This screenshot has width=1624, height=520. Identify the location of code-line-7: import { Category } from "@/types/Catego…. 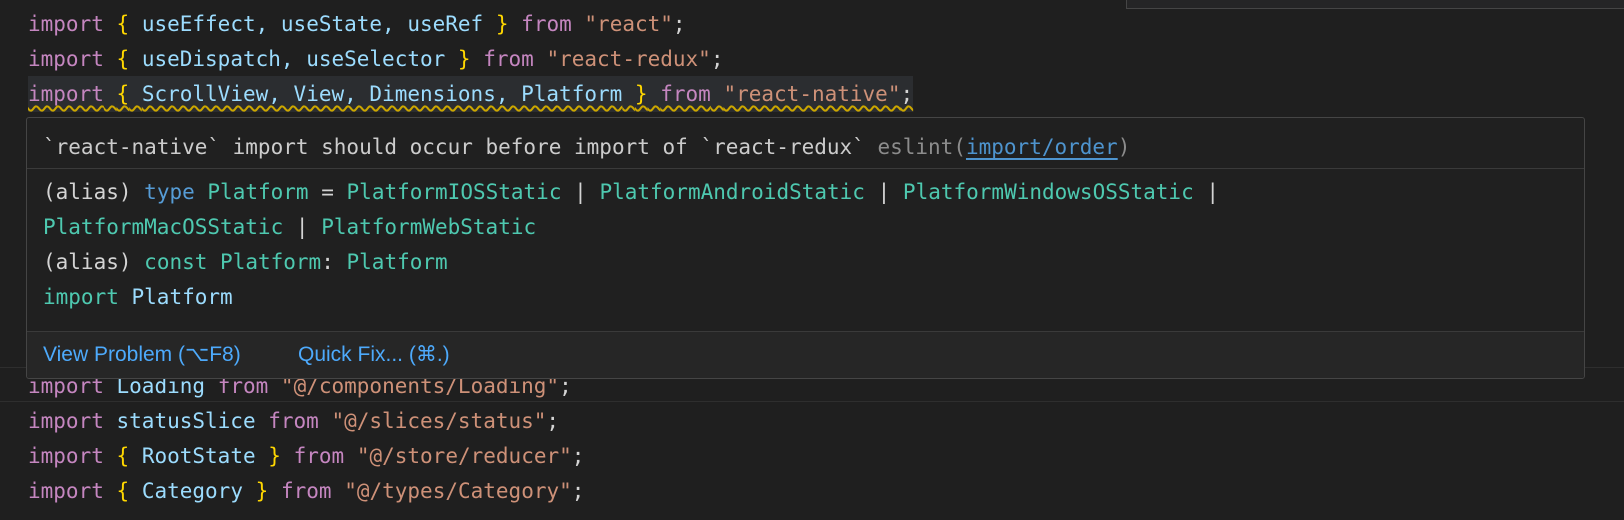
(306, 491).